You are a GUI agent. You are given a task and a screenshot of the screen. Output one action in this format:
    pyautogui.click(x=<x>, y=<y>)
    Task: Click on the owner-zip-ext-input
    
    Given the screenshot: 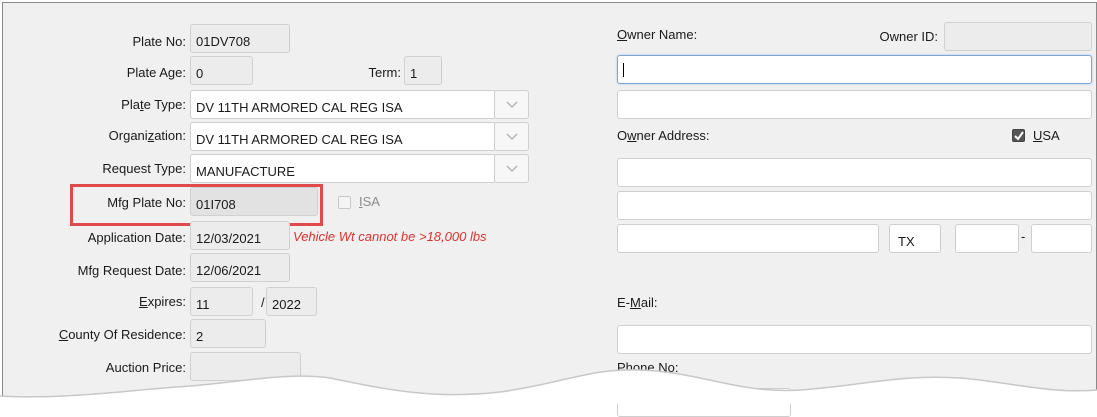 What is the action you would take?
    pyautogui.click(x=1061, y=238)
    